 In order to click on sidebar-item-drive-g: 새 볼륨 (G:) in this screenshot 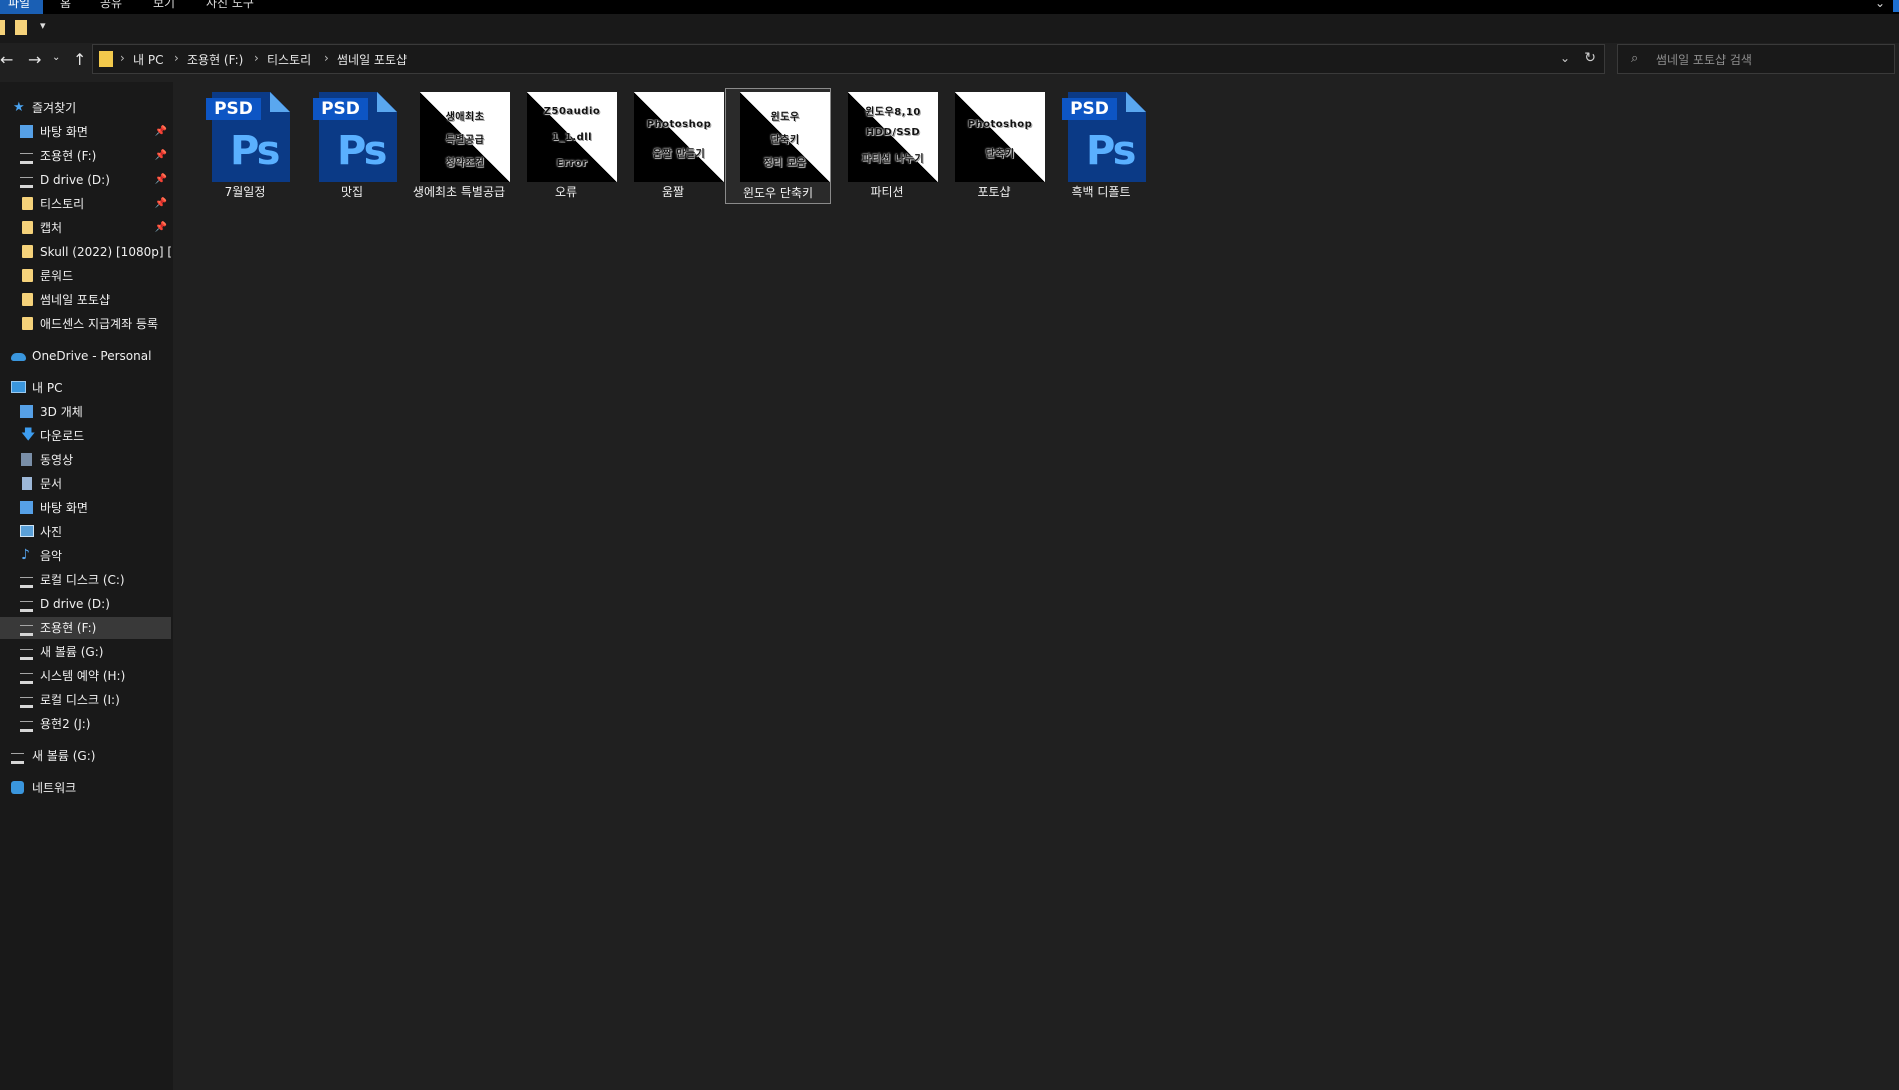, I will do `click(85, 652)`.